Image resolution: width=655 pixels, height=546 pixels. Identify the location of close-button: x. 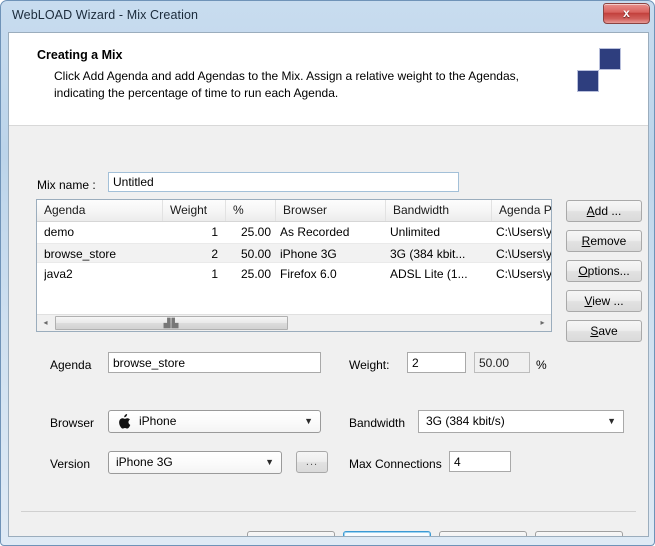
(626, 13).